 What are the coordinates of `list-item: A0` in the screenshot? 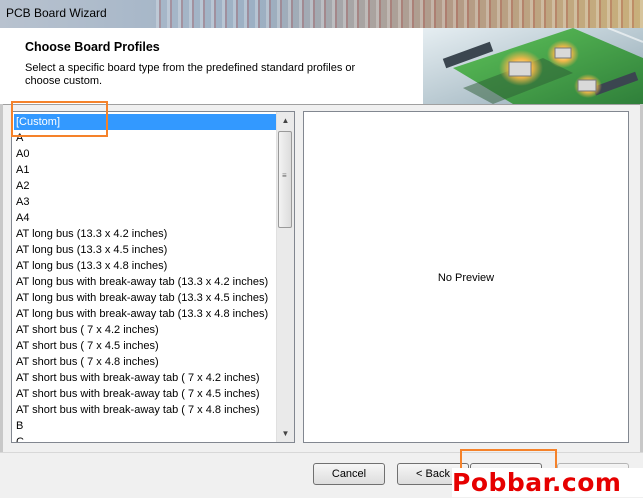 It's located at (22, 154).